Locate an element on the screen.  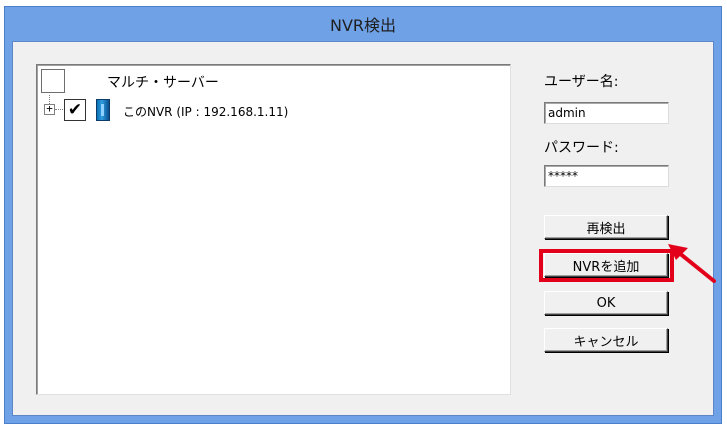
root-node-label: マルチ・サーバー is located at coordinates (163, 83).